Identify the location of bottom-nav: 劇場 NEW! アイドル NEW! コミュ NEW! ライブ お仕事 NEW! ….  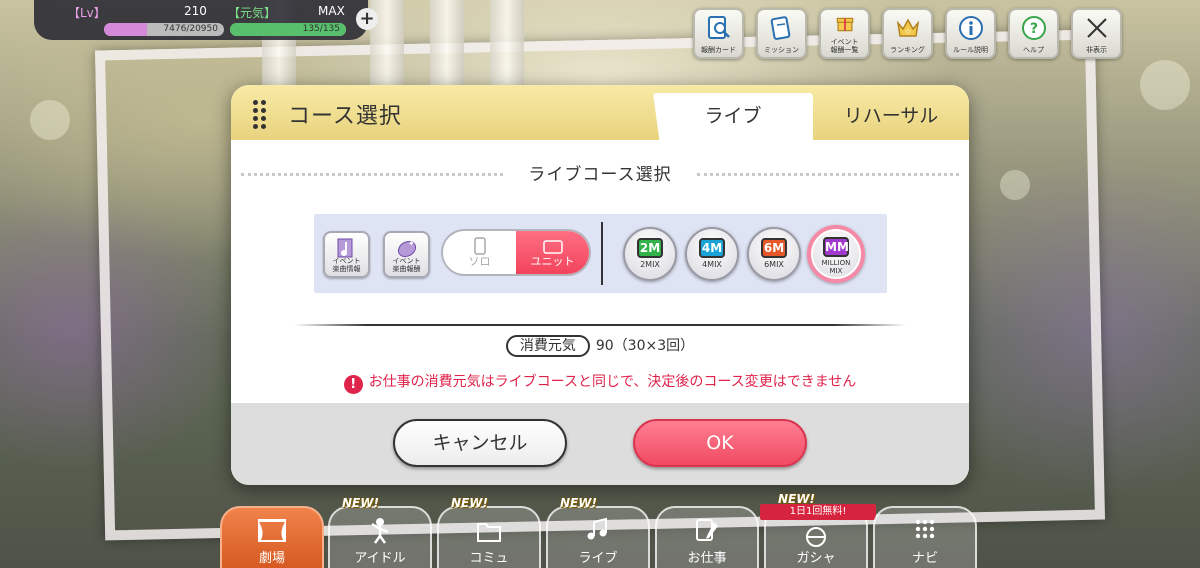
(600, 530).